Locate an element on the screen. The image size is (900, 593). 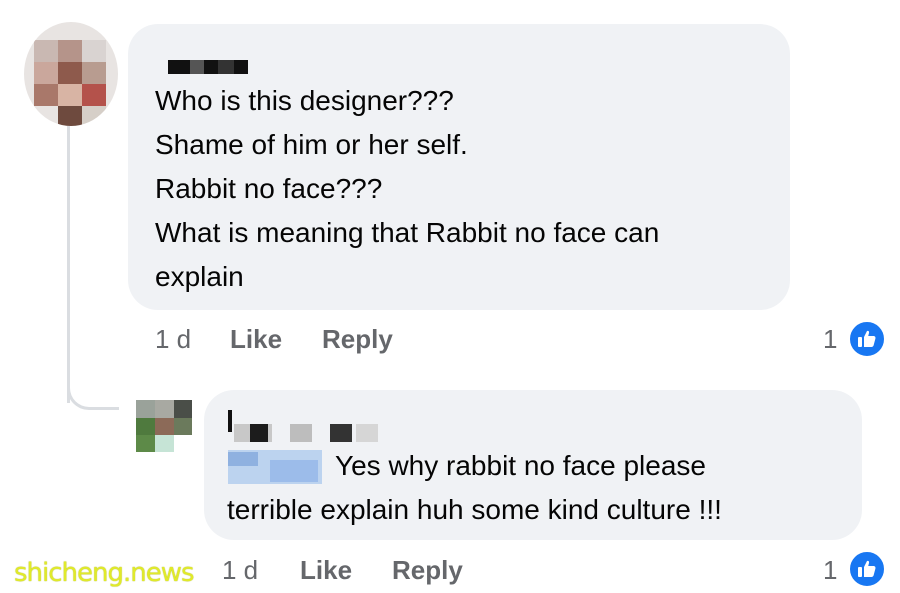
thread-line is located at coordinates (68, 261).